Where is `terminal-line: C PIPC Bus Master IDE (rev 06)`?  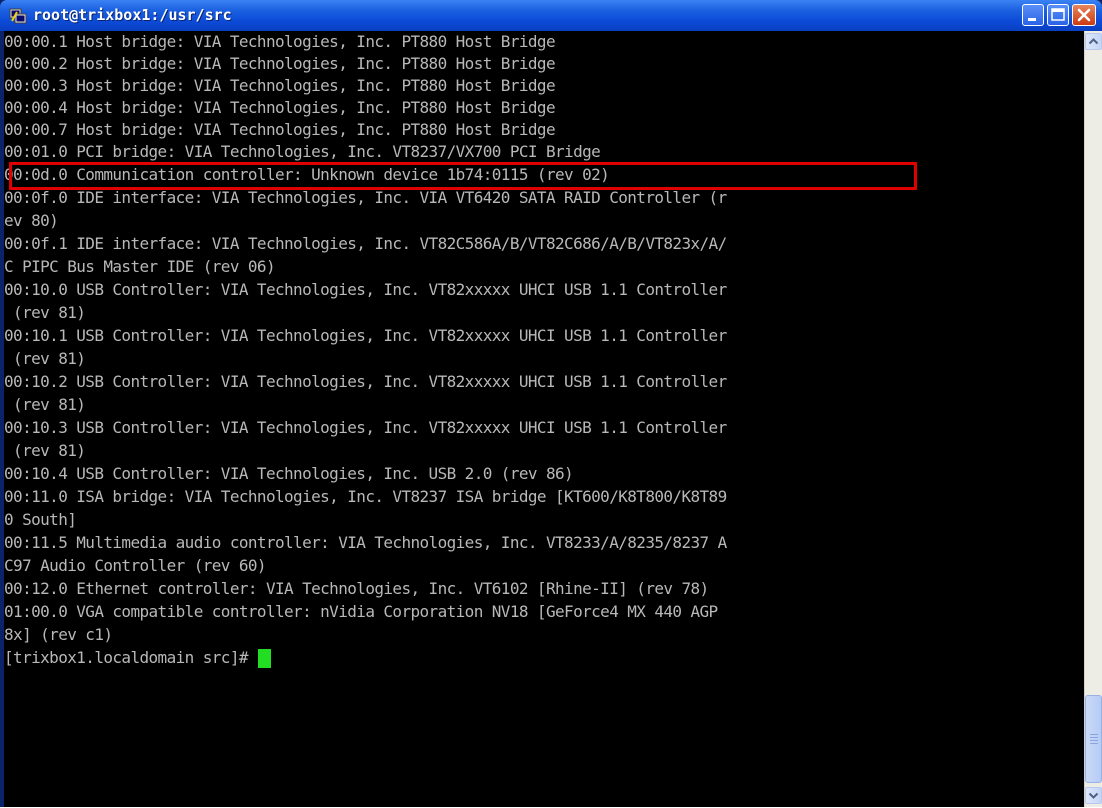 terminal-line: C PIPC Bus Master IDE (rev 06) is located at coordinates (140, 266).